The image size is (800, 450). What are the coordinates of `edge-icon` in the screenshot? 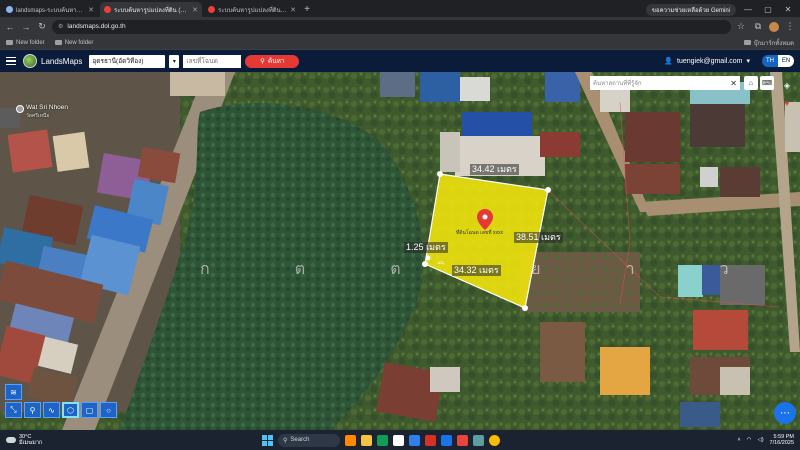 It's located at (414, 440).